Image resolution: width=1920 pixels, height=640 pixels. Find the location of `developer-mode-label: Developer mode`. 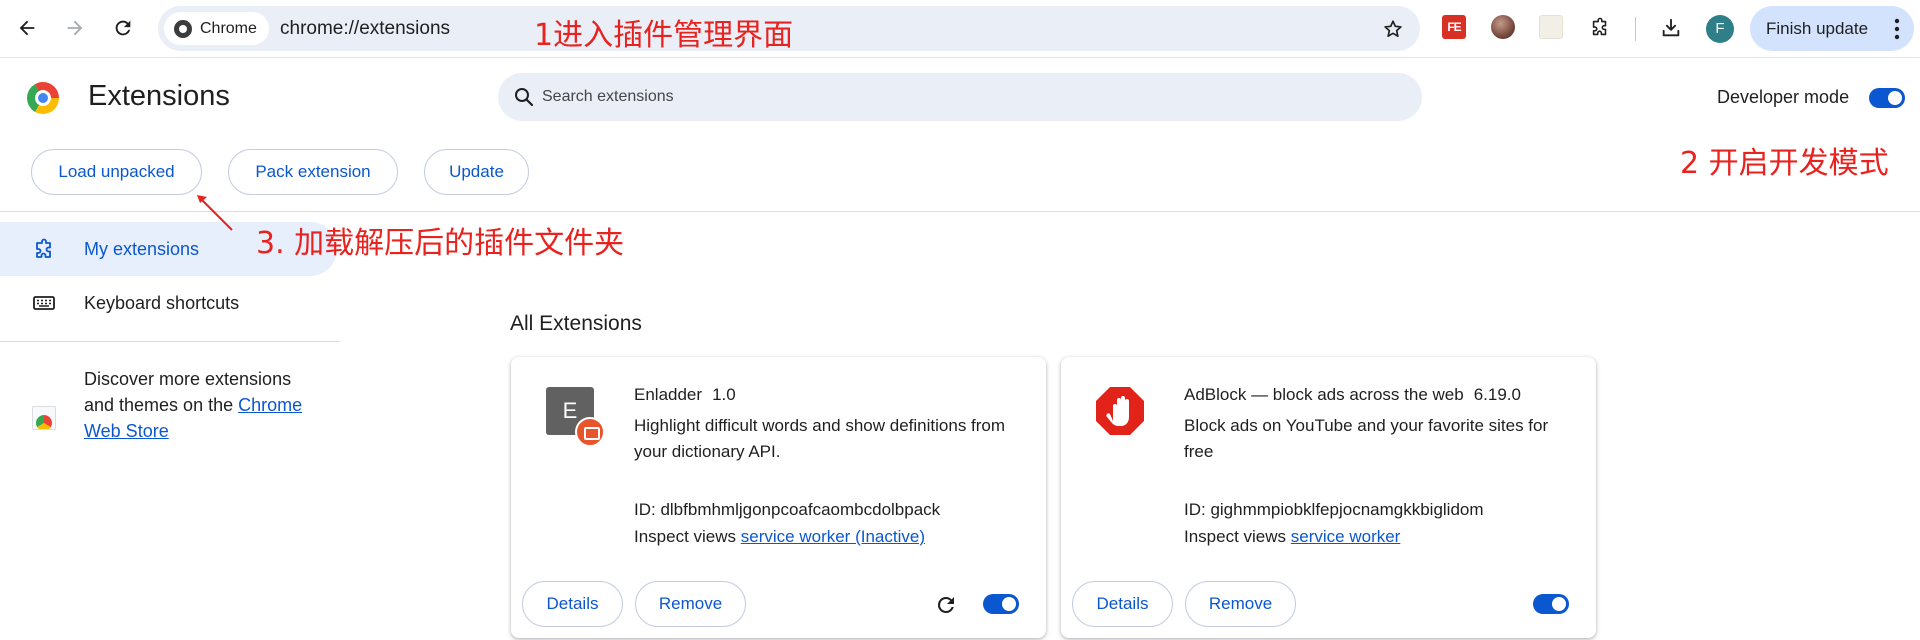

developer-mode-label: Developer mode is located at coordinates (1783, 97).